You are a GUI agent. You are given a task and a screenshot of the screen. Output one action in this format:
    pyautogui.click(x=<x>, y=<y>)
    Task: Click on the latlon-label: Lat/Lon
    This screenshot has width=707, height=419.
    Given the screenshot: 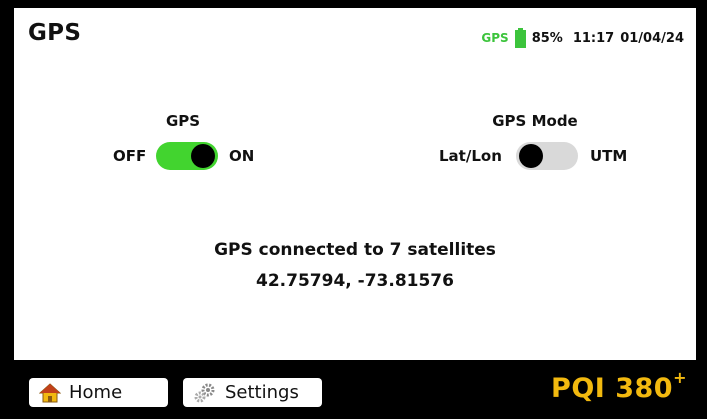 What is the action you would take?
    pyautogui.click(x=470, y=156)
    